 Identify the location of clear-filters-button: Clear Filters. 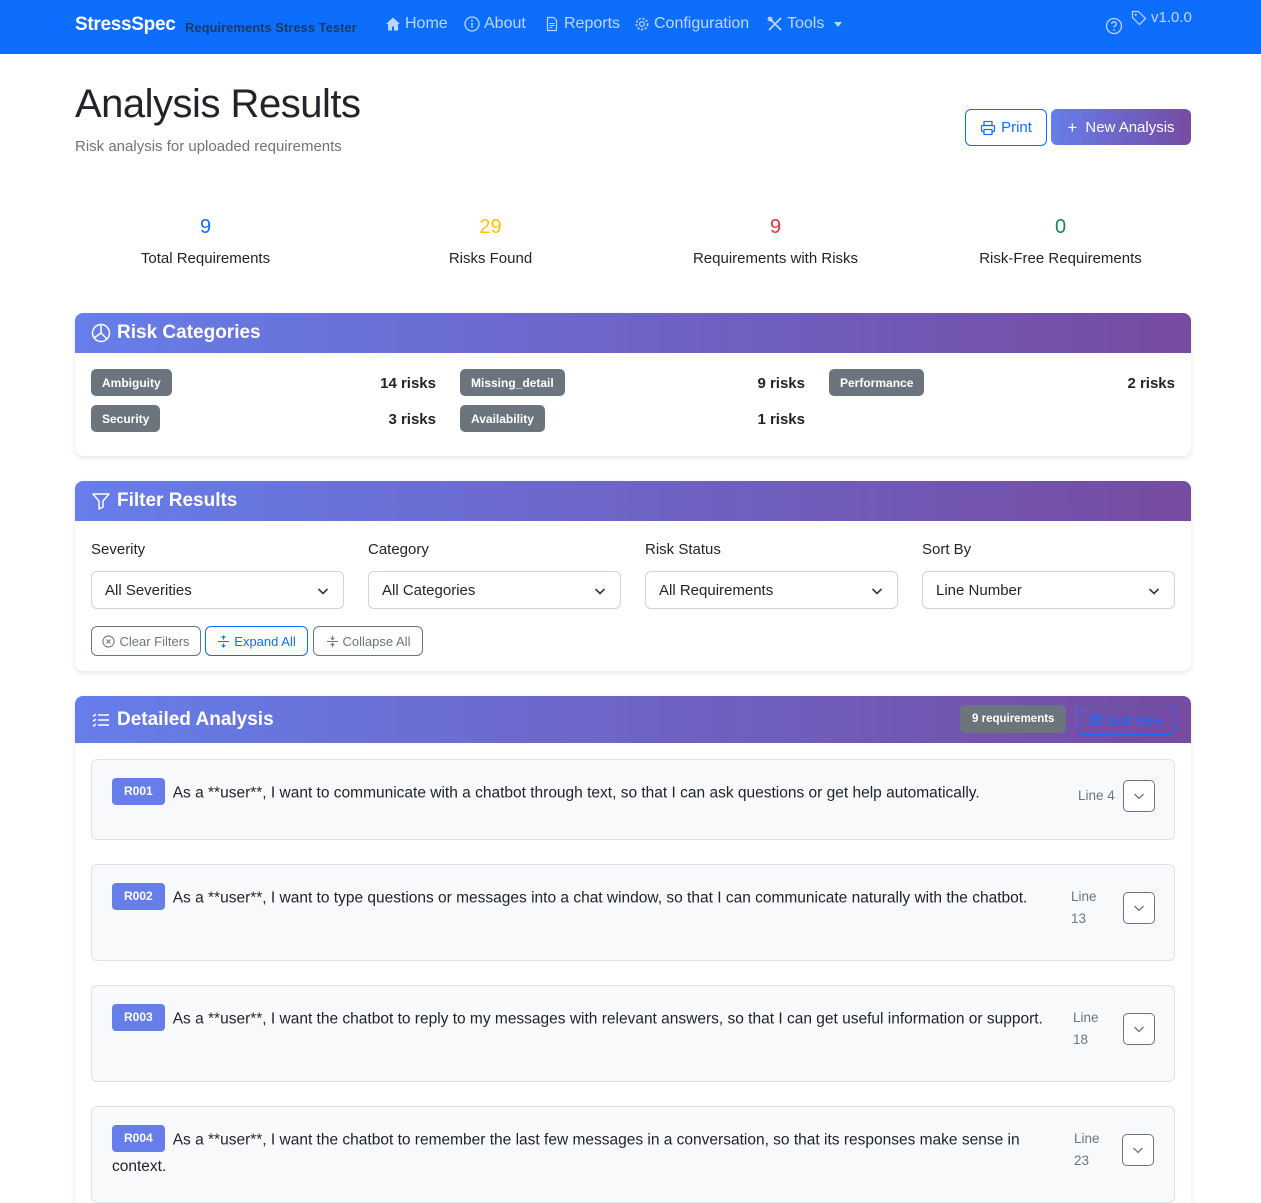
(146, 641).